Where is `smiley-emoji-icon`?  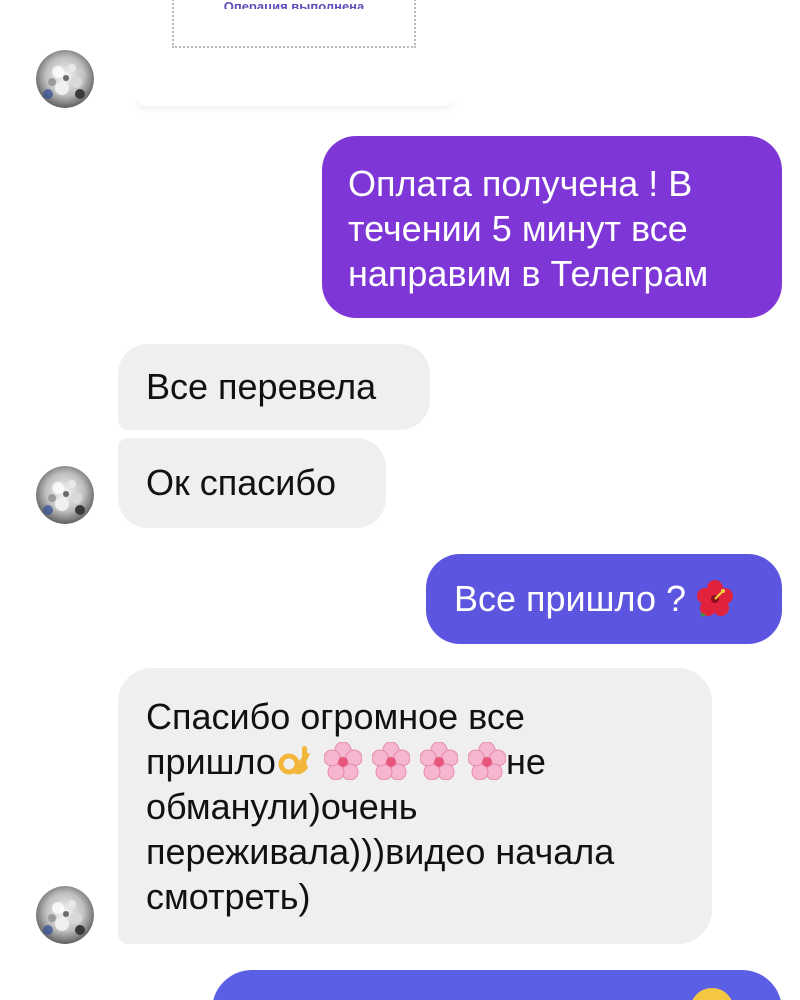 smiley-emoji-icon is located at coordinates (712, 994).